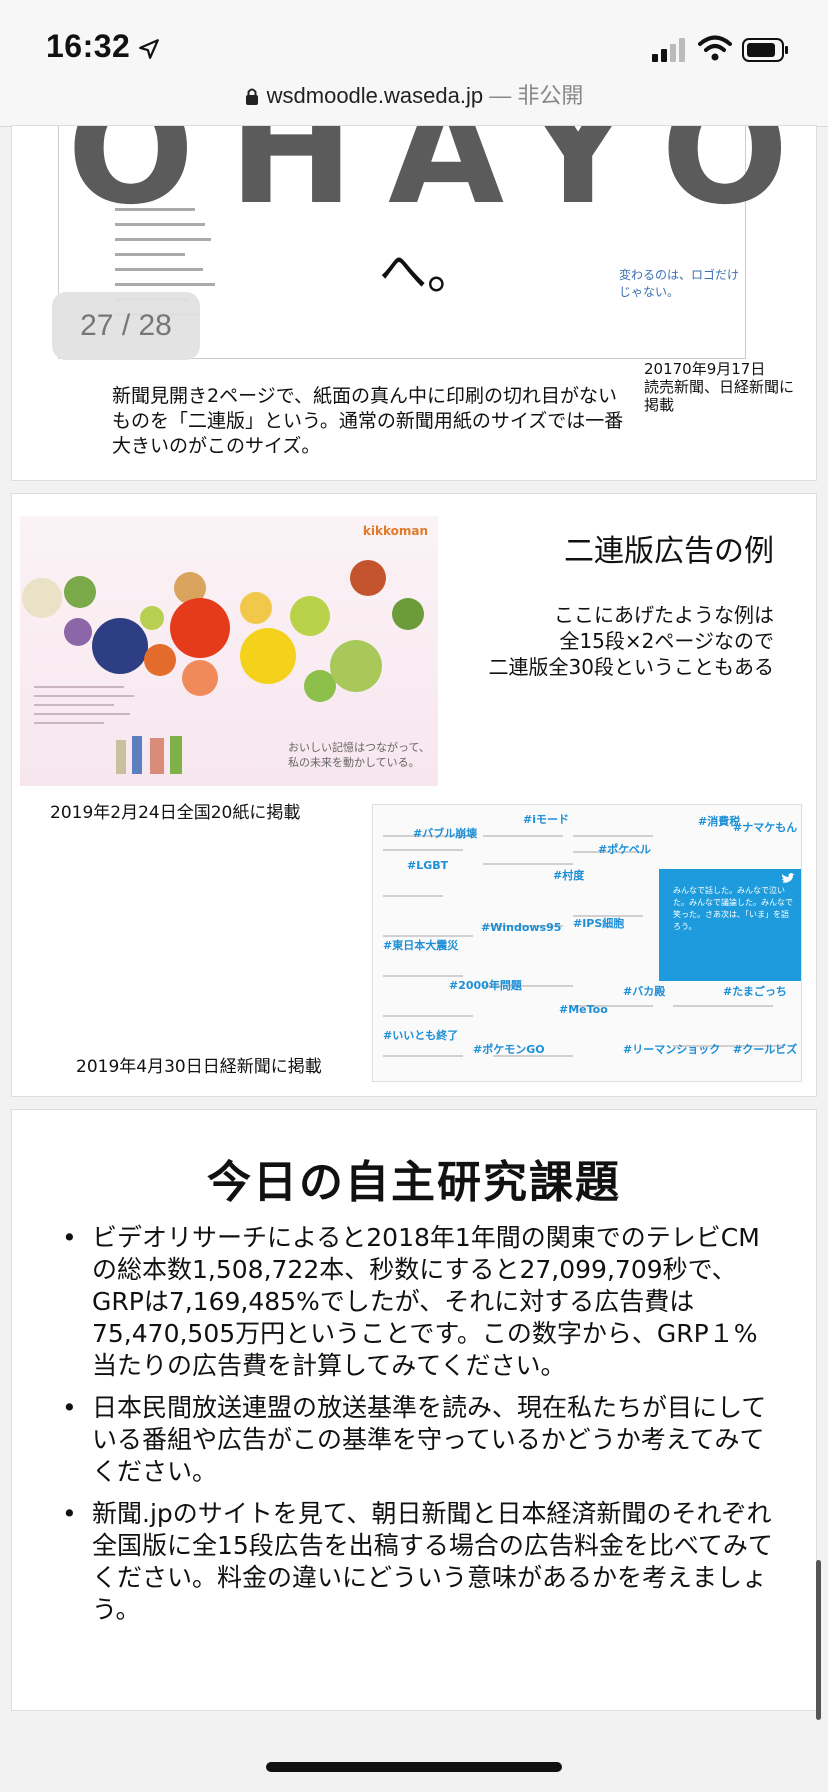  I want to click on slide-title: 今日の自主研究課題, so click(414, 1182).